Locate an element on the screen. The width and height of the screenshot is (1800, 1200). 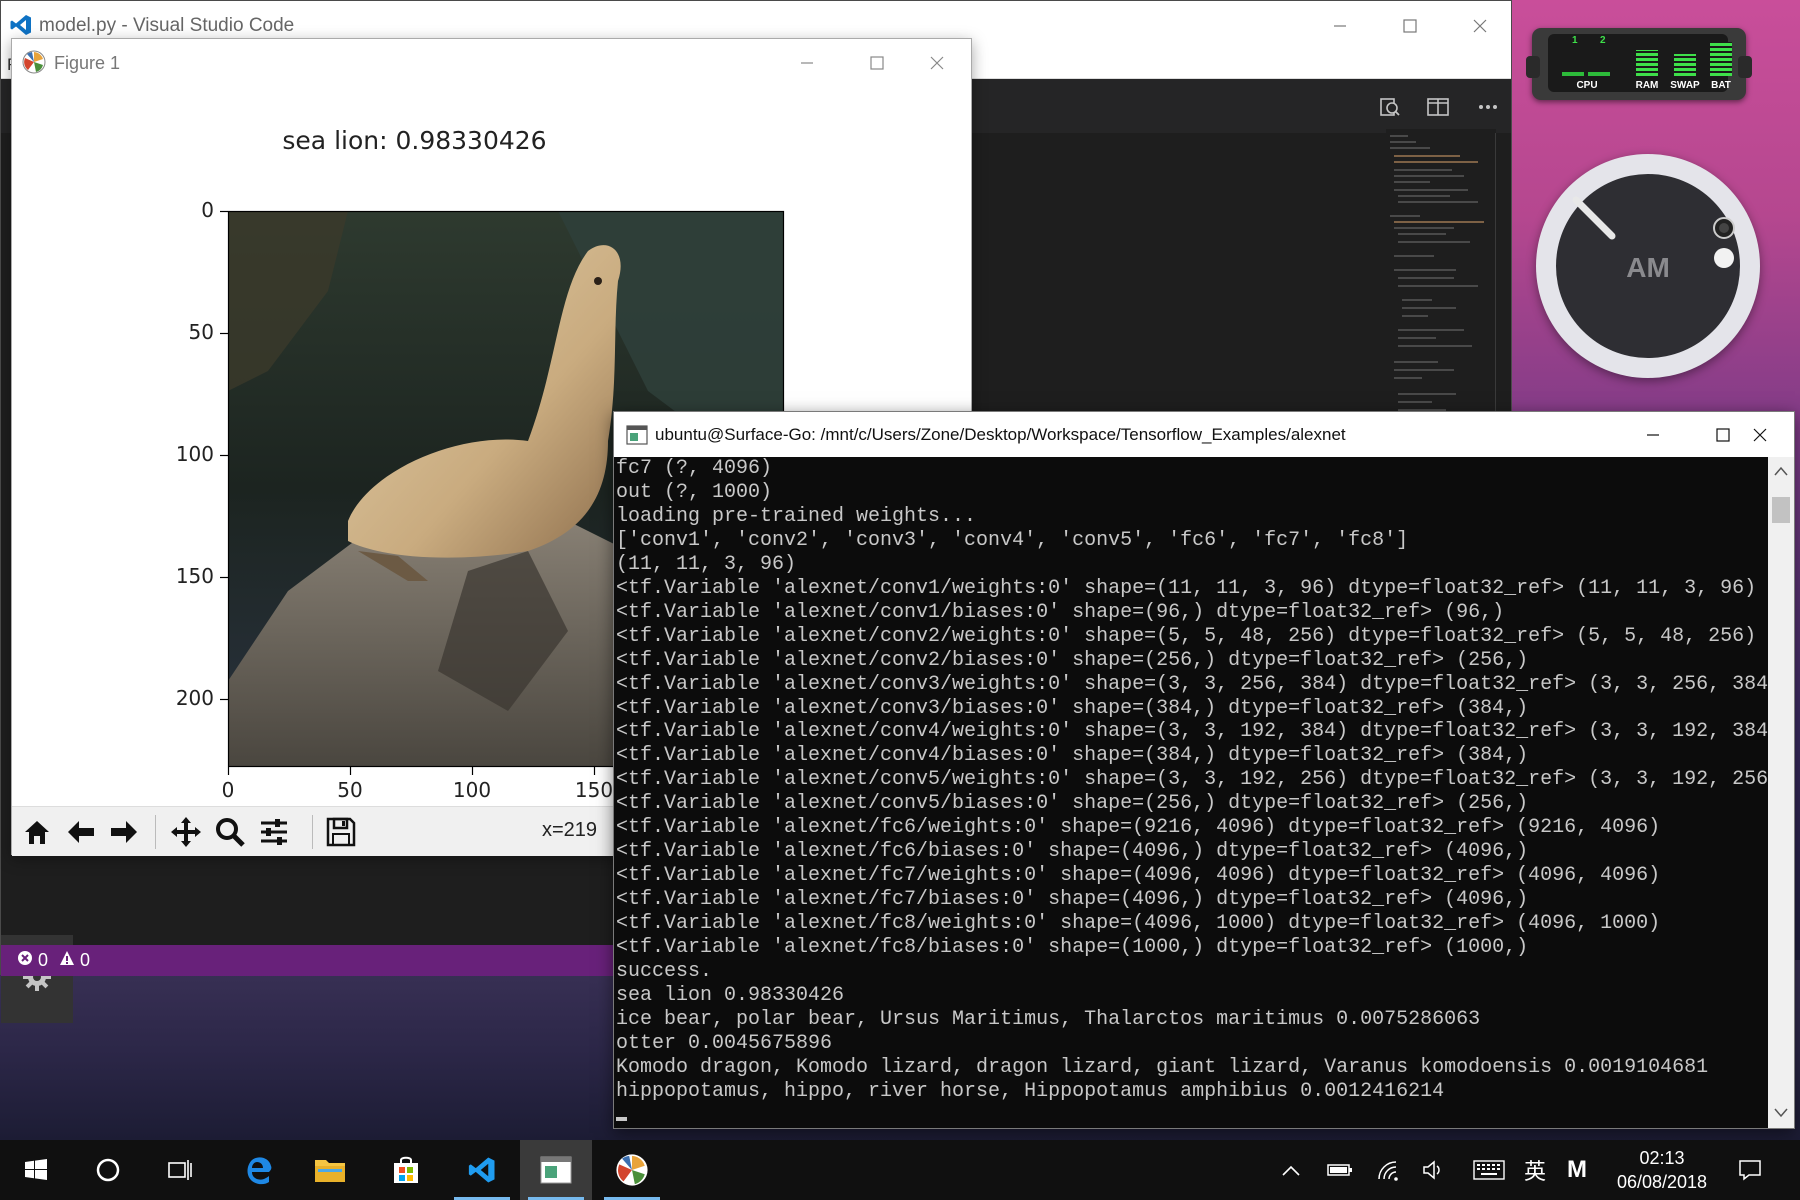
taskbar-terminal-icon is located at coordinates (556, 1170).